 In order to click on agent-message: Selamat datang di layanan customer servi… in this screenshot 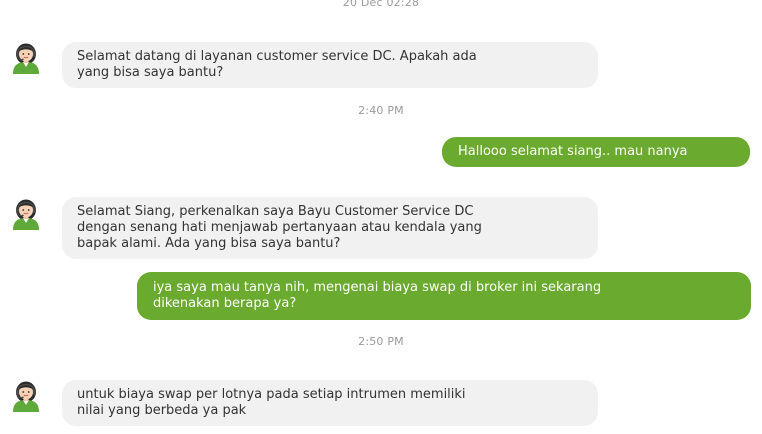, I will do `click(330, 65)`.